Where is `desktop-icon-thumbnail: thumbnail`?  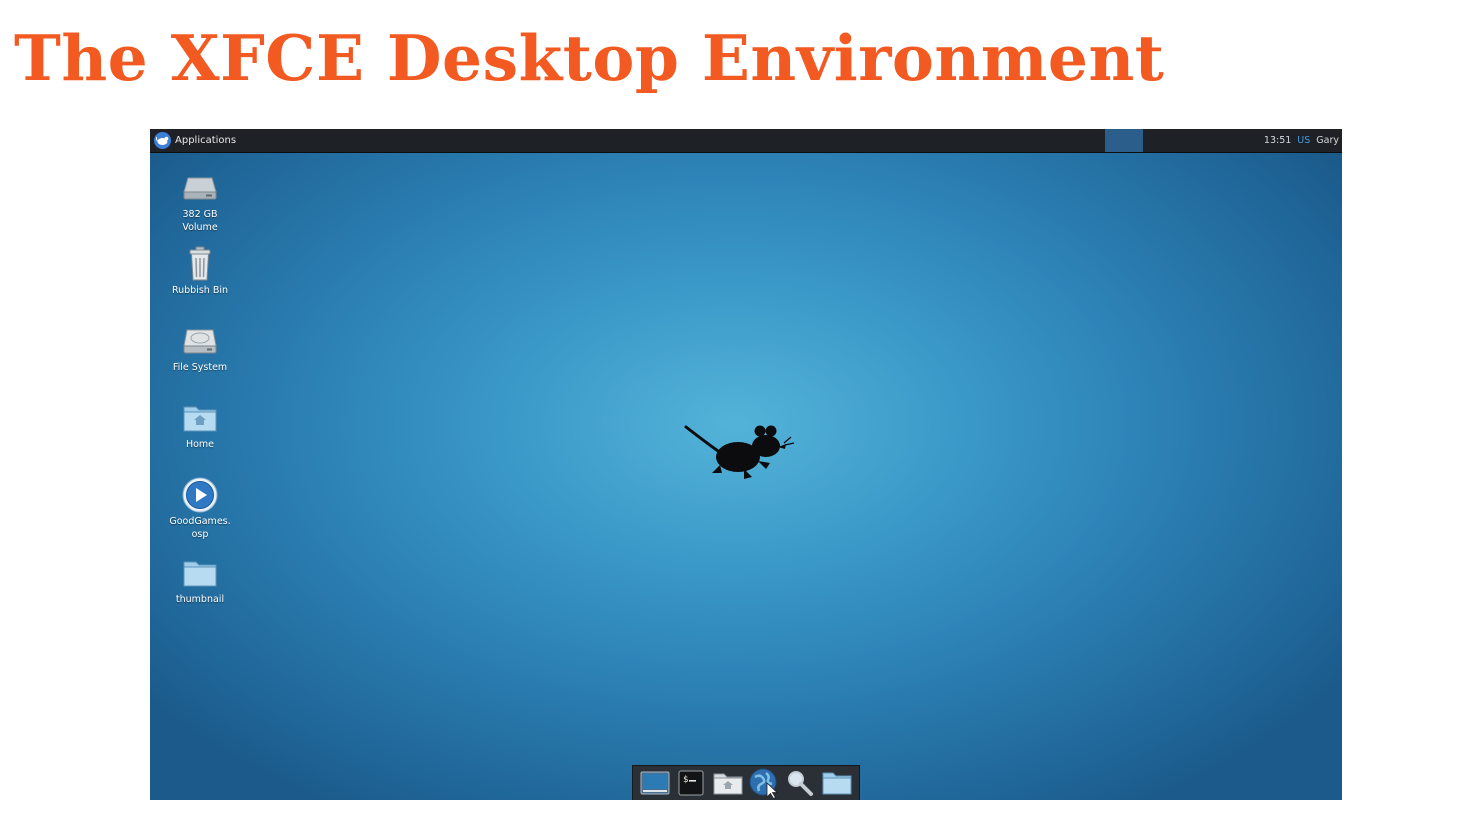
desktop-icon-thumbnail: thumbnail is located at coordinates (200, 579).